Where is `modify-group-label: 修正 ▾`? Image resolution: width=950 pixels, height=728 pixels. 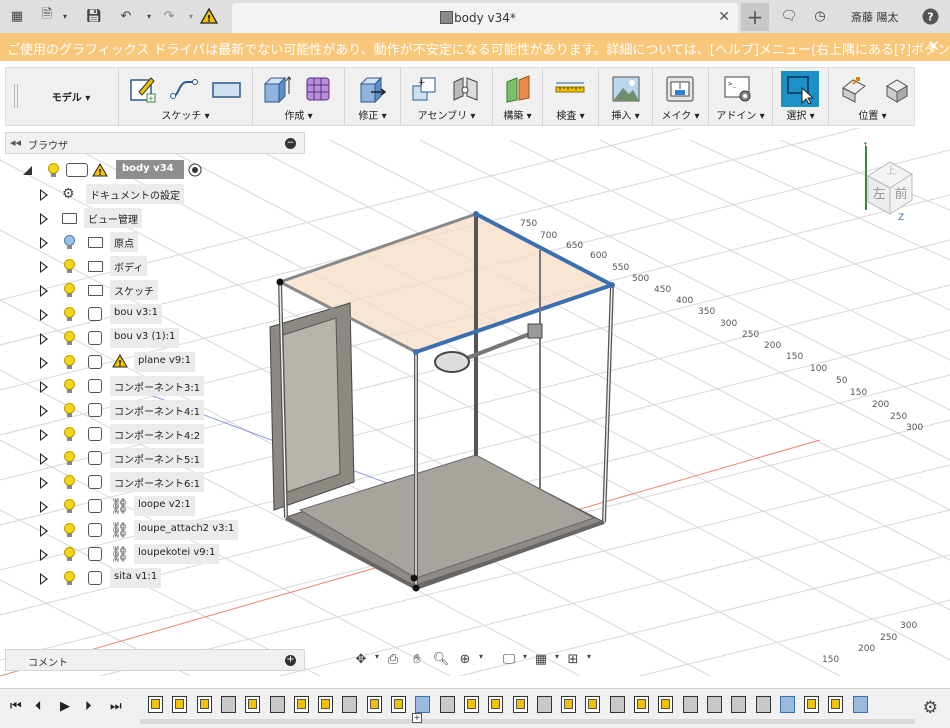 modify-group-label: 修正 ▾ is located at coordinates (372, 114).